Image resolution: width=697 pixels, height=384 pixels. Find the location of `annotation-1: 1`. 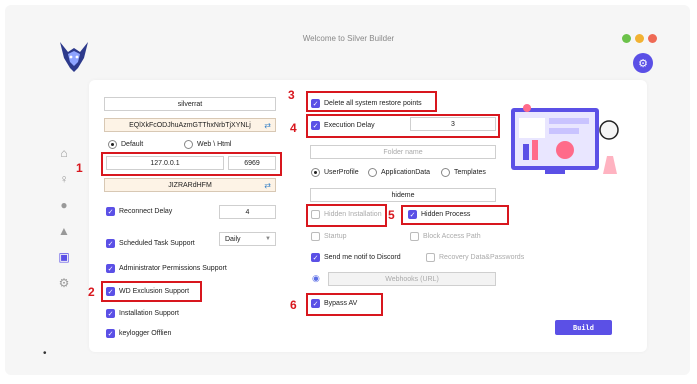

annotation-1: 1 is located at coordinates (79, 168).